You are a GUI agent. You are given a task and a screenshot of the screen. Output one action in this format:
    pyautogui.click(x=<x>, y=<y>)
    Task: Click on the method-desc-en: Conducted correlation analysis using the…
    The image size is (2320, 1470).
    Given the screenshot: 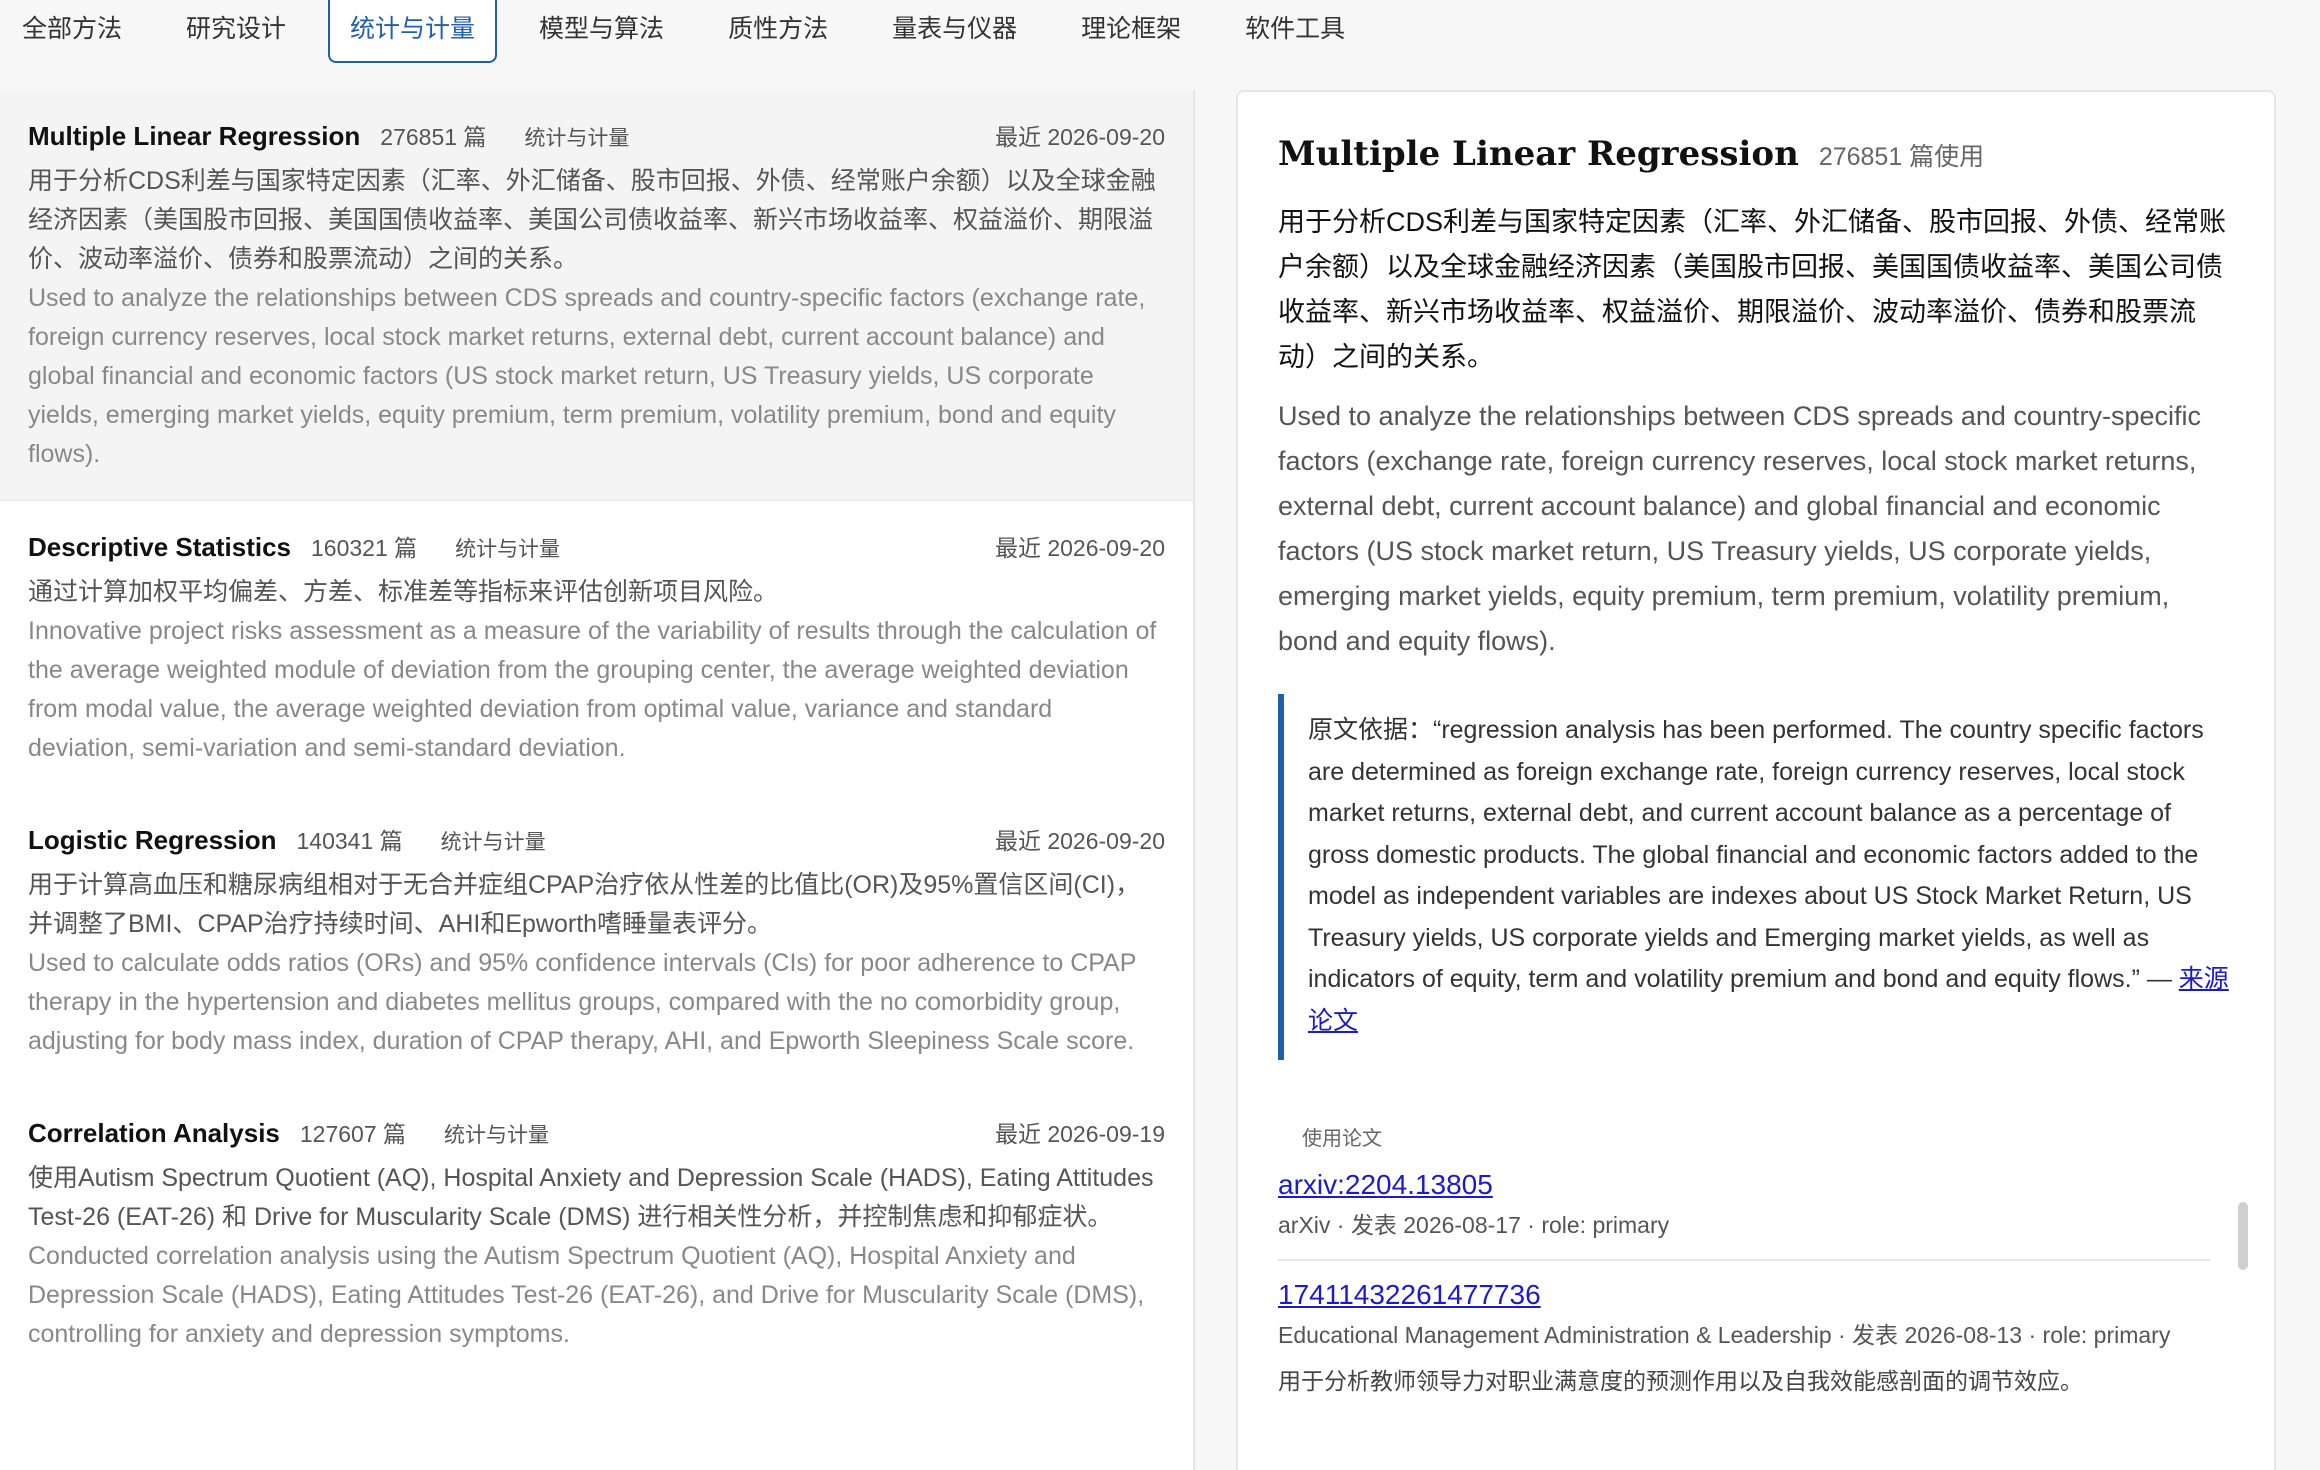 What is the action you would take?
    pyautogui.click(x=586, y=1295)
    